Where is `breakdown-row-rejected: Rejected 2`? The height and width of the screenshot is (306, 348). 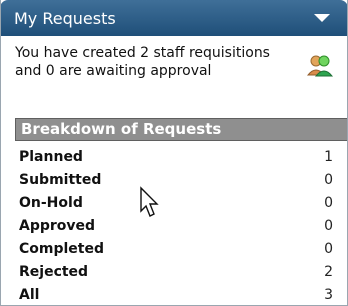
breakdown-row-rejected: Rejected 2 is located at coordinates (176, 271).